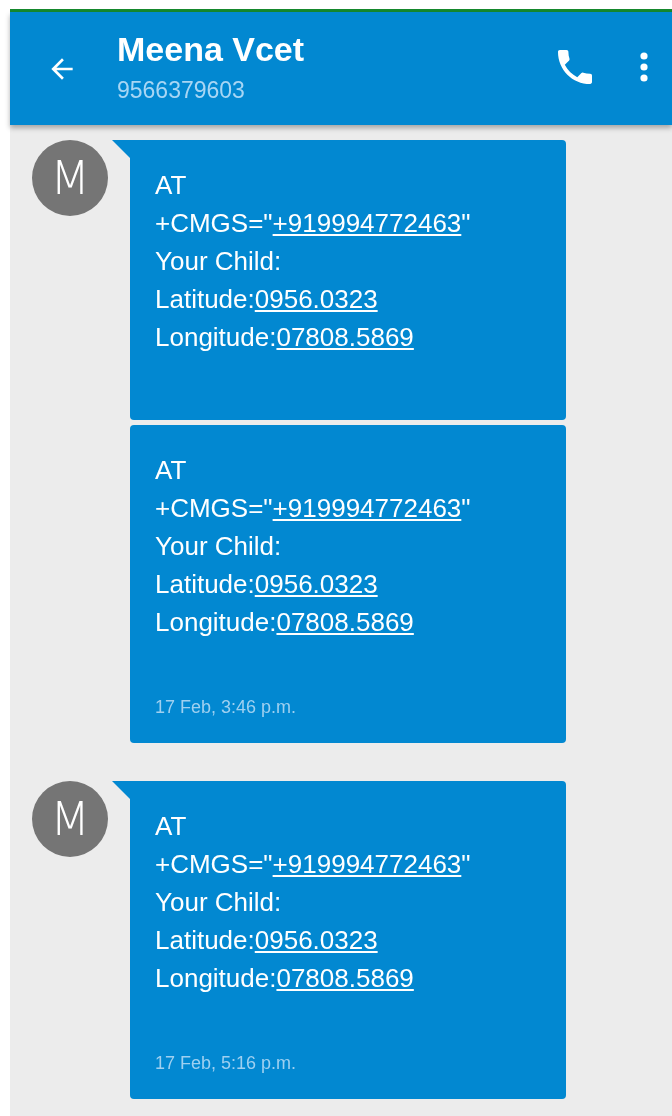 This screenshot has width=672, height=1116. Describe the element at coordinates (181, 90) in the screenshot. I see `phone-number: 9566379603` at that location.